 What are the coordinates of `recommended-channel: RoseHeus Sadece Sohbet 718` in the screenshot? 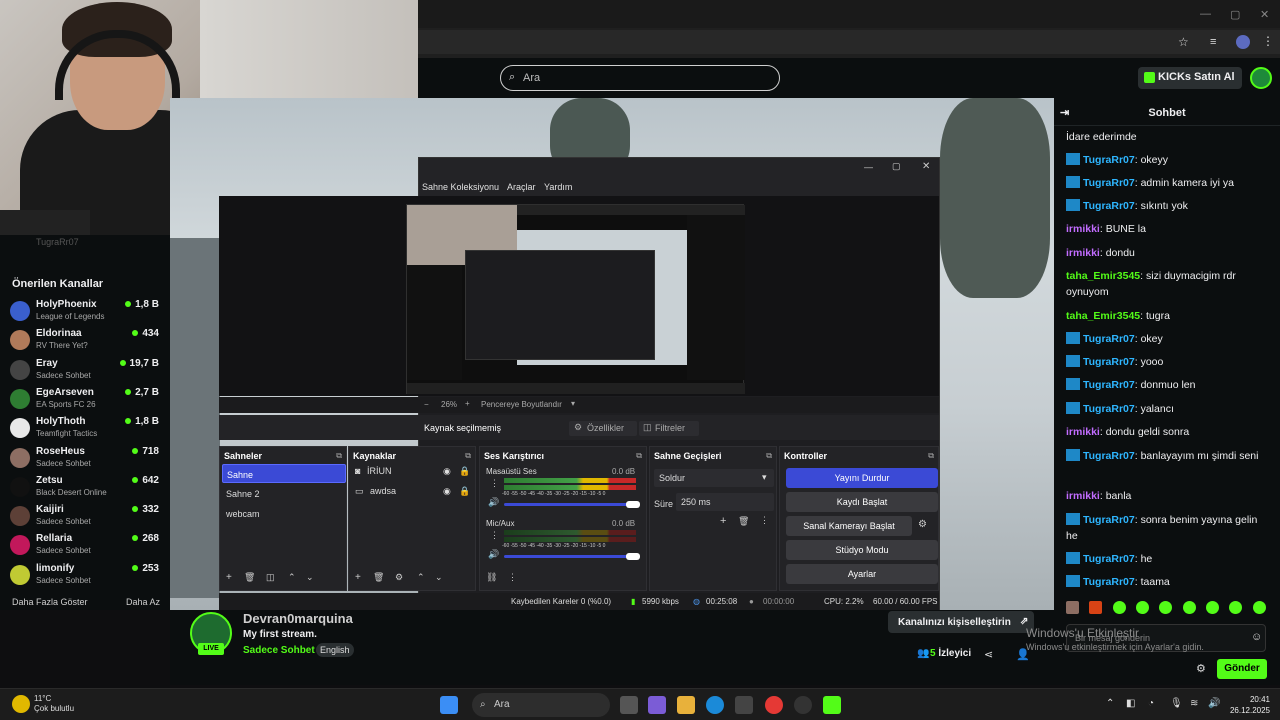 It's located at (87, 459).